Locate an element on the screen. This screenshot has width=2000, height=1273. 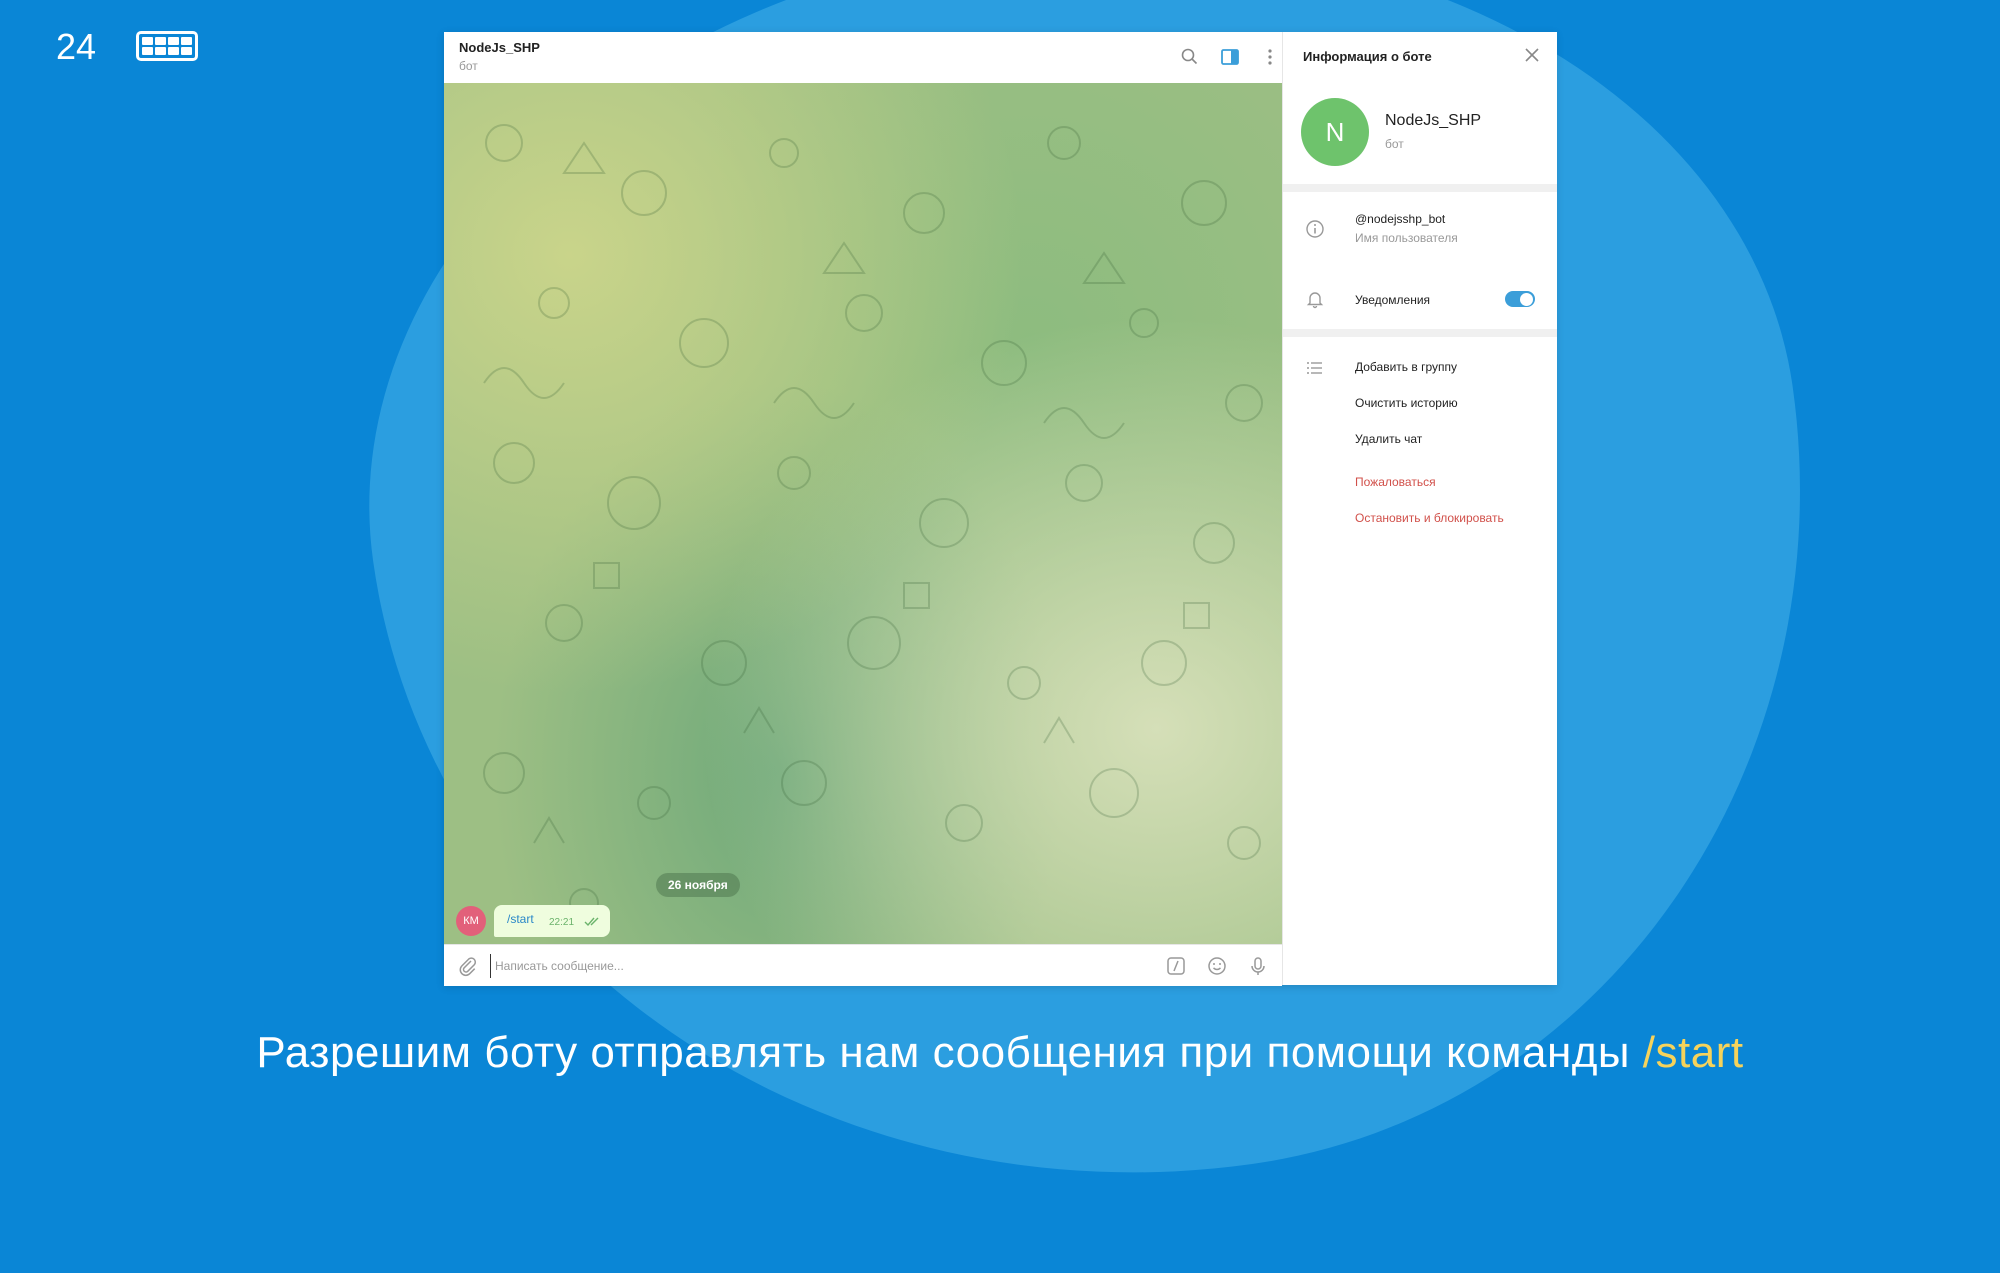
notifications-toggle is located at coordinates (1520, 299).